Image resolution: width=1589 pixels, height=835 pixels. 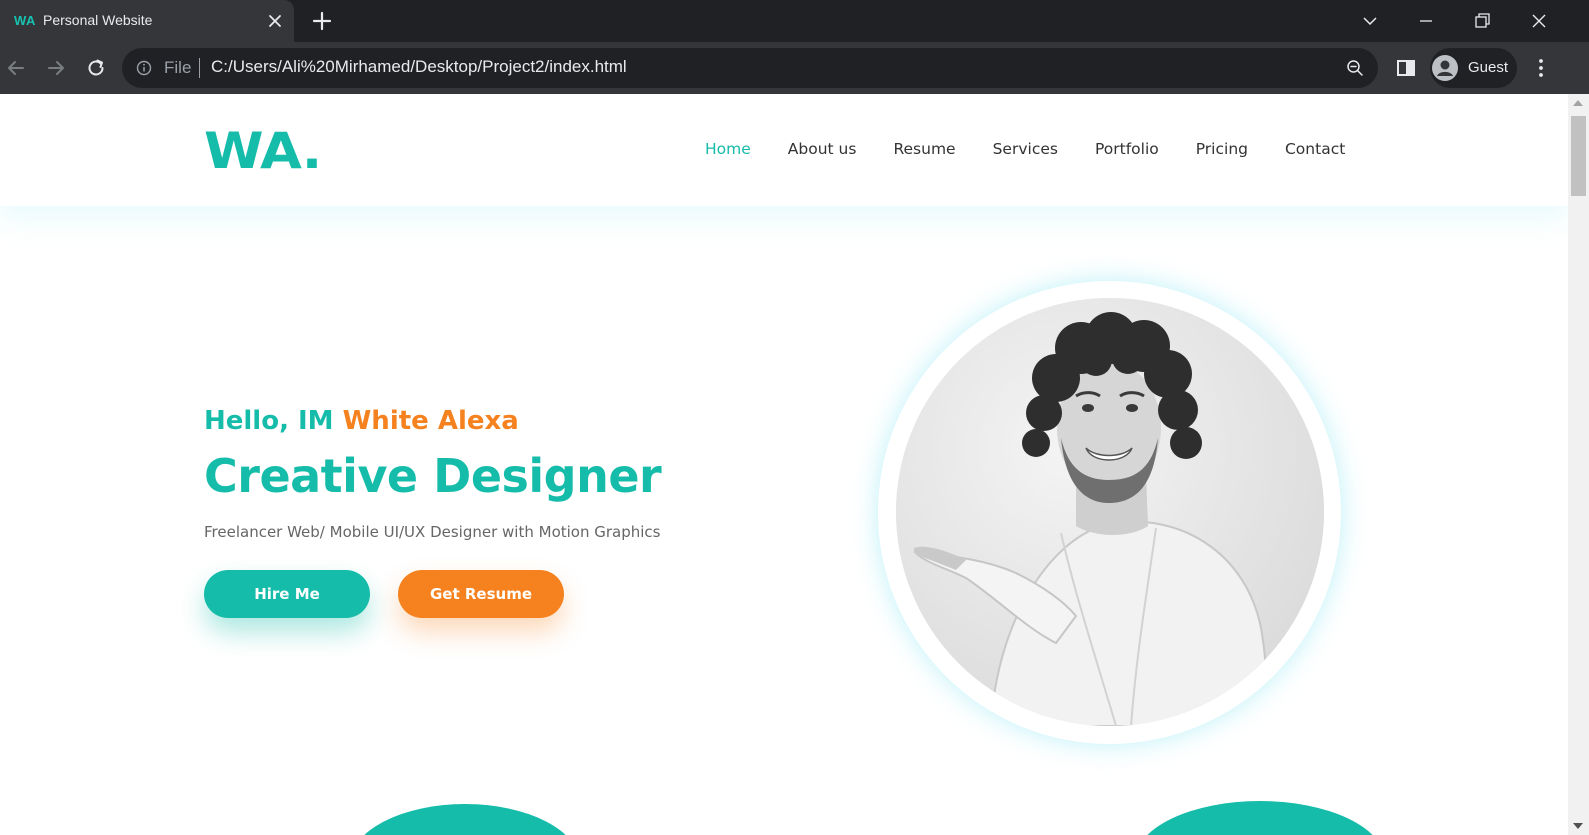 What do you see at coordinates (433, 476) in the screenshot?
I see `hero-title: Creative Designer` at bounding box center [433, 476].